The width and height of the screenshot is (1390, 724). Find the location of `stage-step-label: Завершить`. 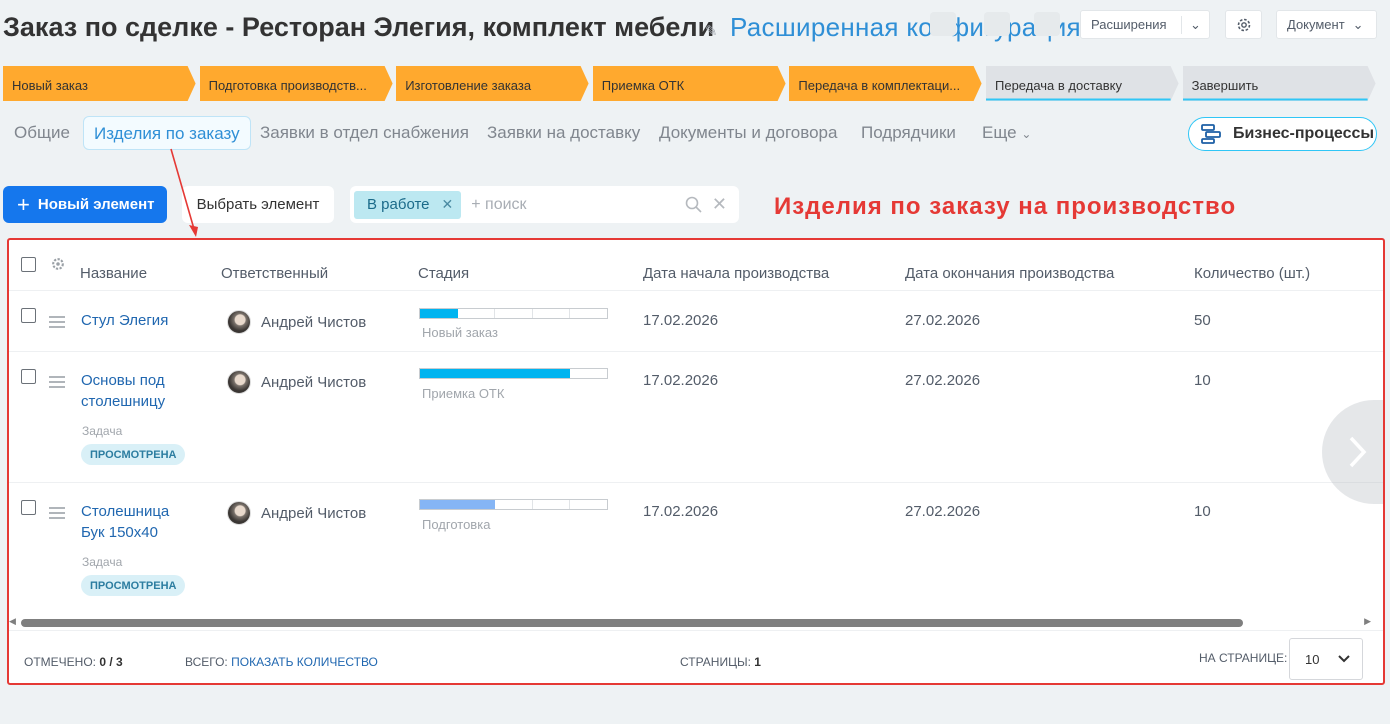

stage-step-label: Завершить is located at coordinates (1225, 85).